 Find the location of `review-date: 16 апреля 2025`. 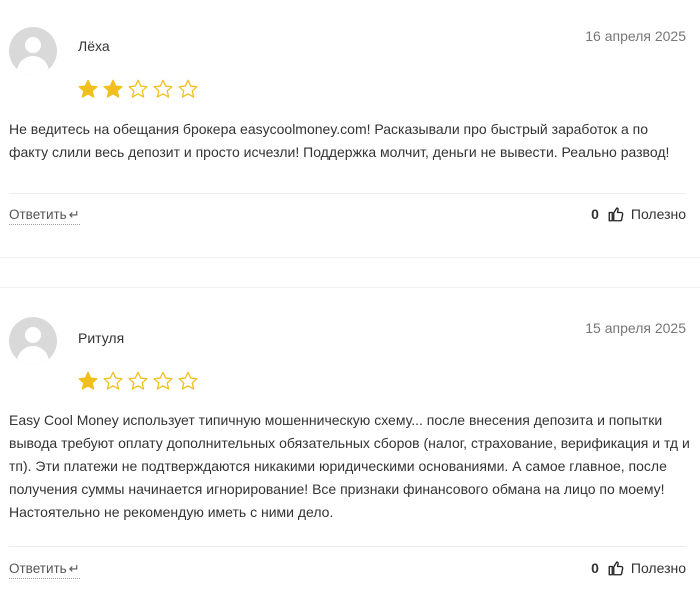

review-date: 16 апреля 2025 is located at coordinates (635, 36).